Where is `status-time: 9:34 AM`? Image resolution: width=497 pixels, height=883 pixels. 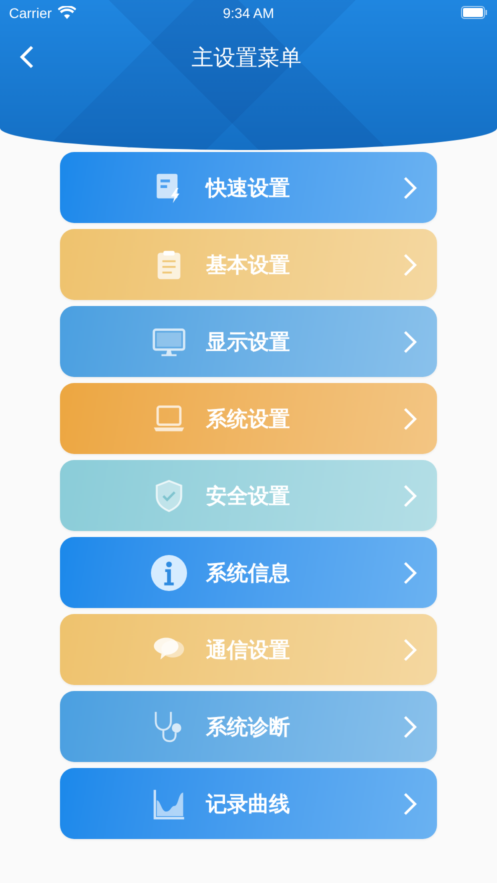 status-time: 9:34 AM is located at coordinates (248, 12).